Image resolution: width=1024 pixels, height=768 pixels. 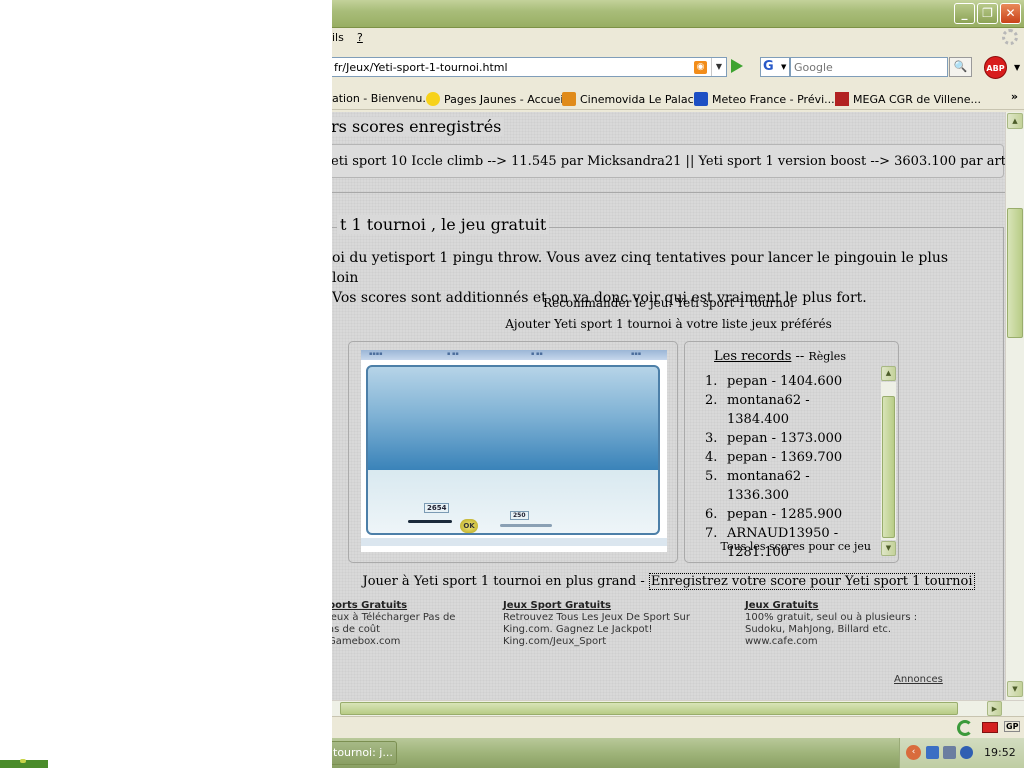 What do you see at coordinates (987, 13) in the screenshot?
I see `restore-button: ❐` at bounding box center [987, 13].